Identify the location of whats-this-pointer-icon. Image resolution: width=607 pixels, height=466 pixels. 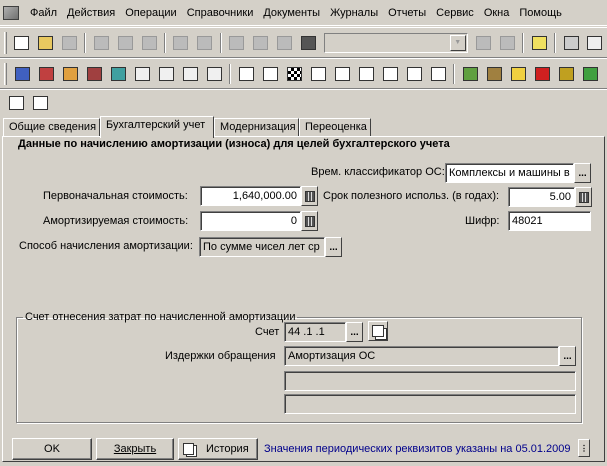
(40, 103).